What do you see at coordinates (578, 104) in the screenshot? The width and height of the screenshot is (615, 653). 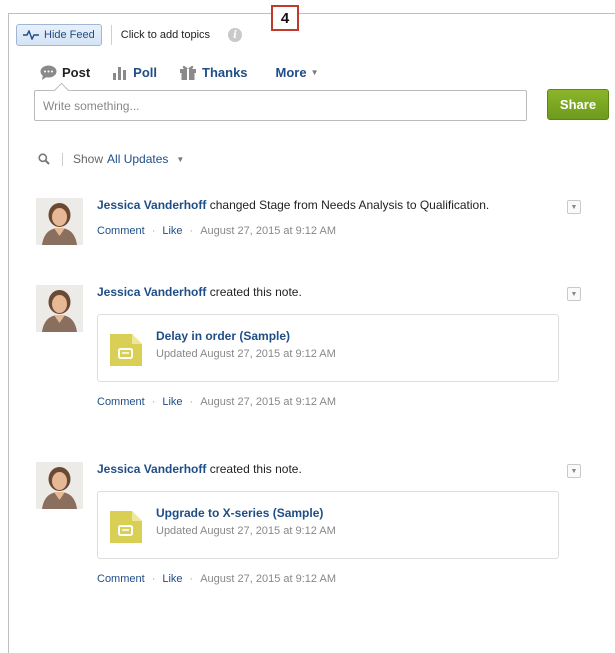 I see `share-button: Share` at bounding box center [578, 104].